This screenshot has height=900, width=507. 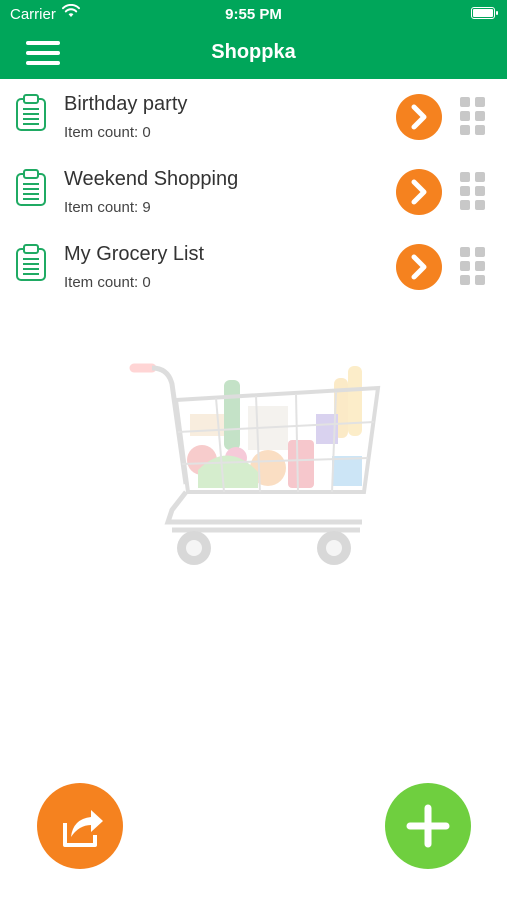 I want to click on status-time: 9:55 PM, so click(x=253, y=14).